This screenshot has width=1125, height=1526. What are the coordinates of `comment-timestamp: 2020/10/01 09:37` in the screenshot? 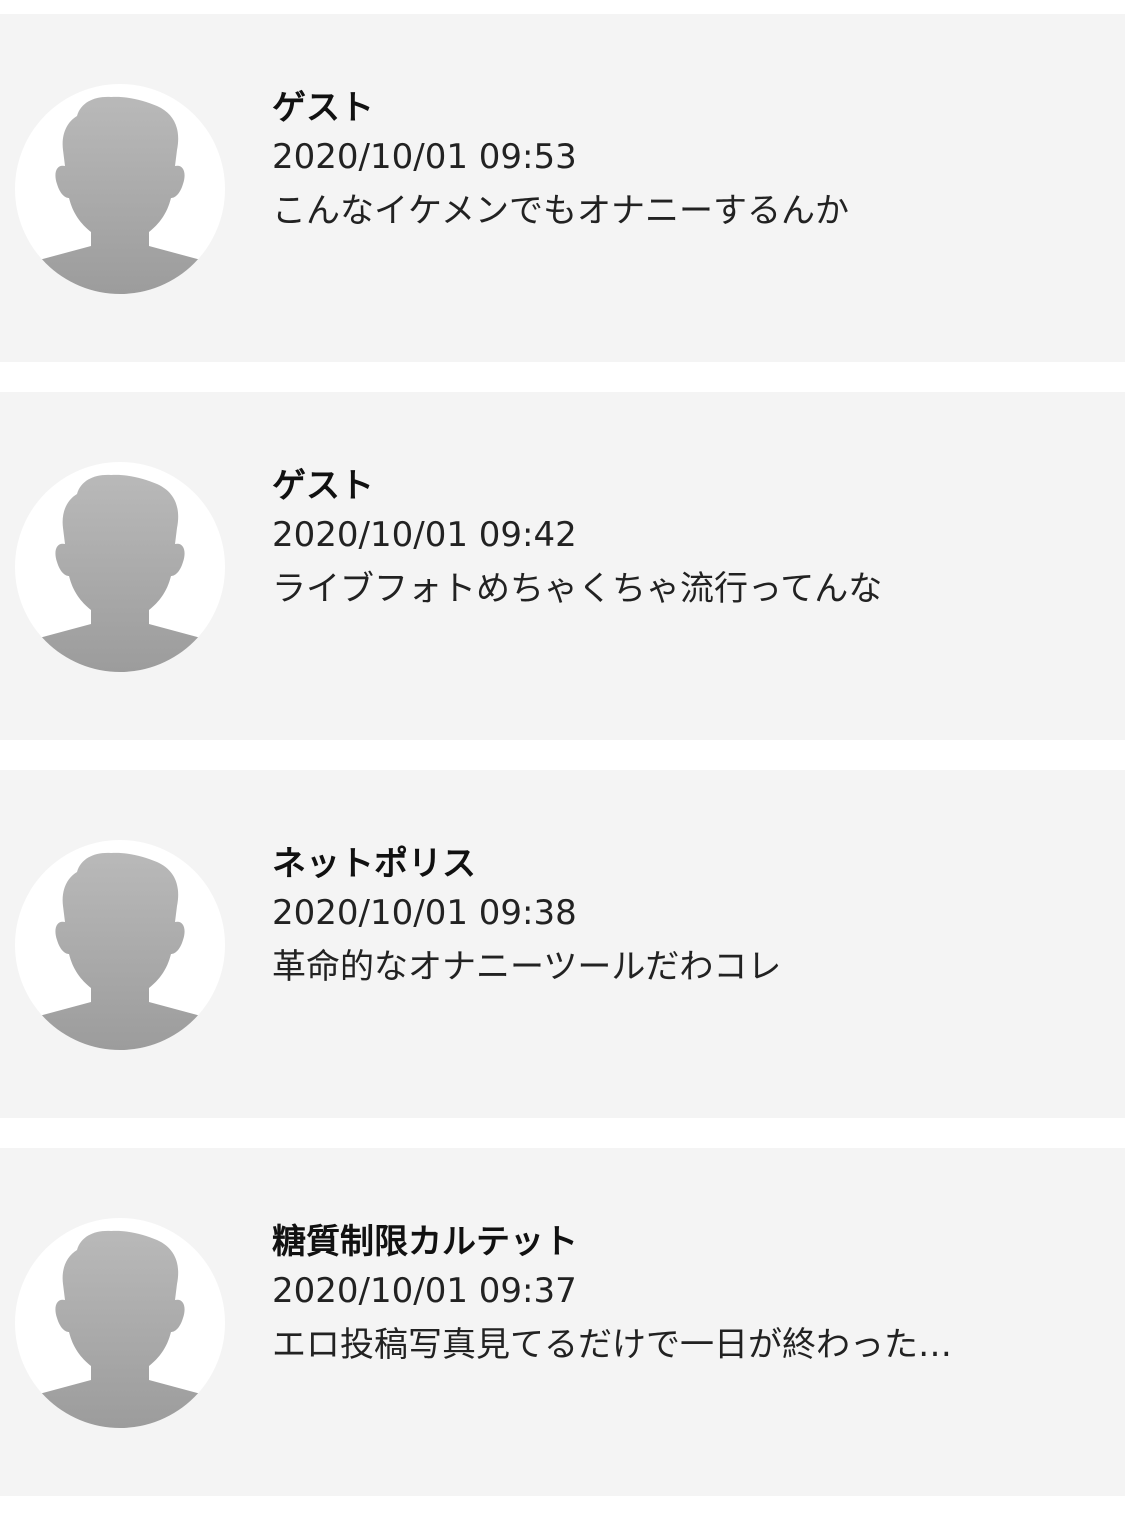 It's located at (424, 1291).